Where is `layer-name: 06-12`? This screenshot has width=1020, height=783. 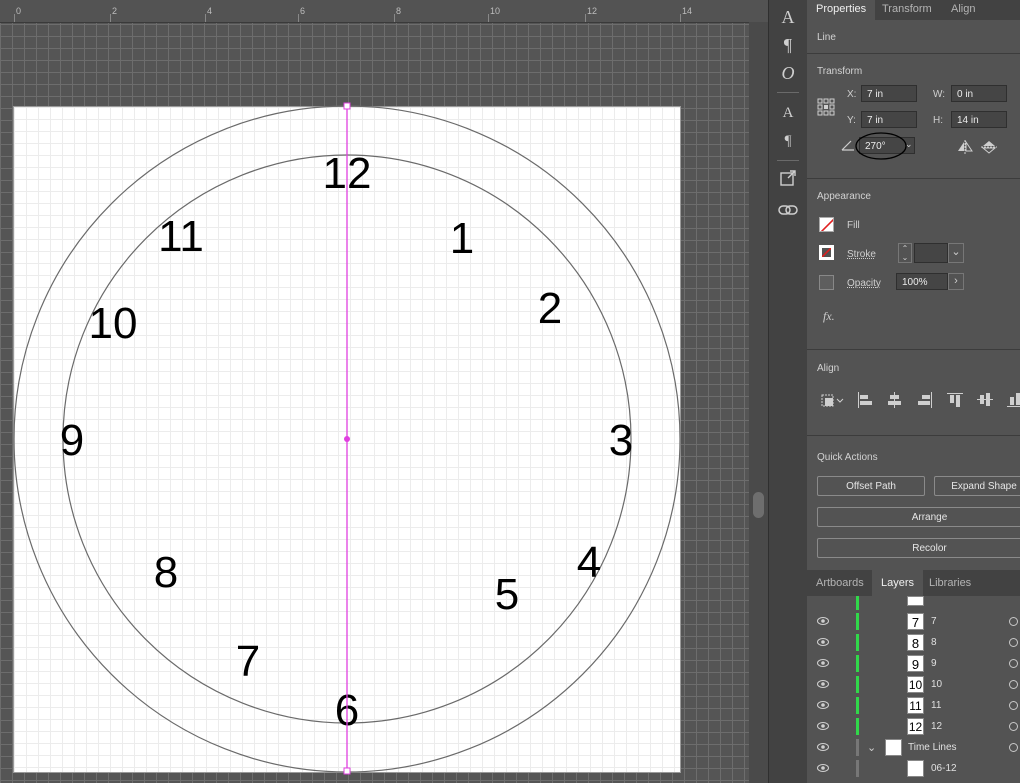
layer-name: 06-12 is located at coordinates (944, 768).